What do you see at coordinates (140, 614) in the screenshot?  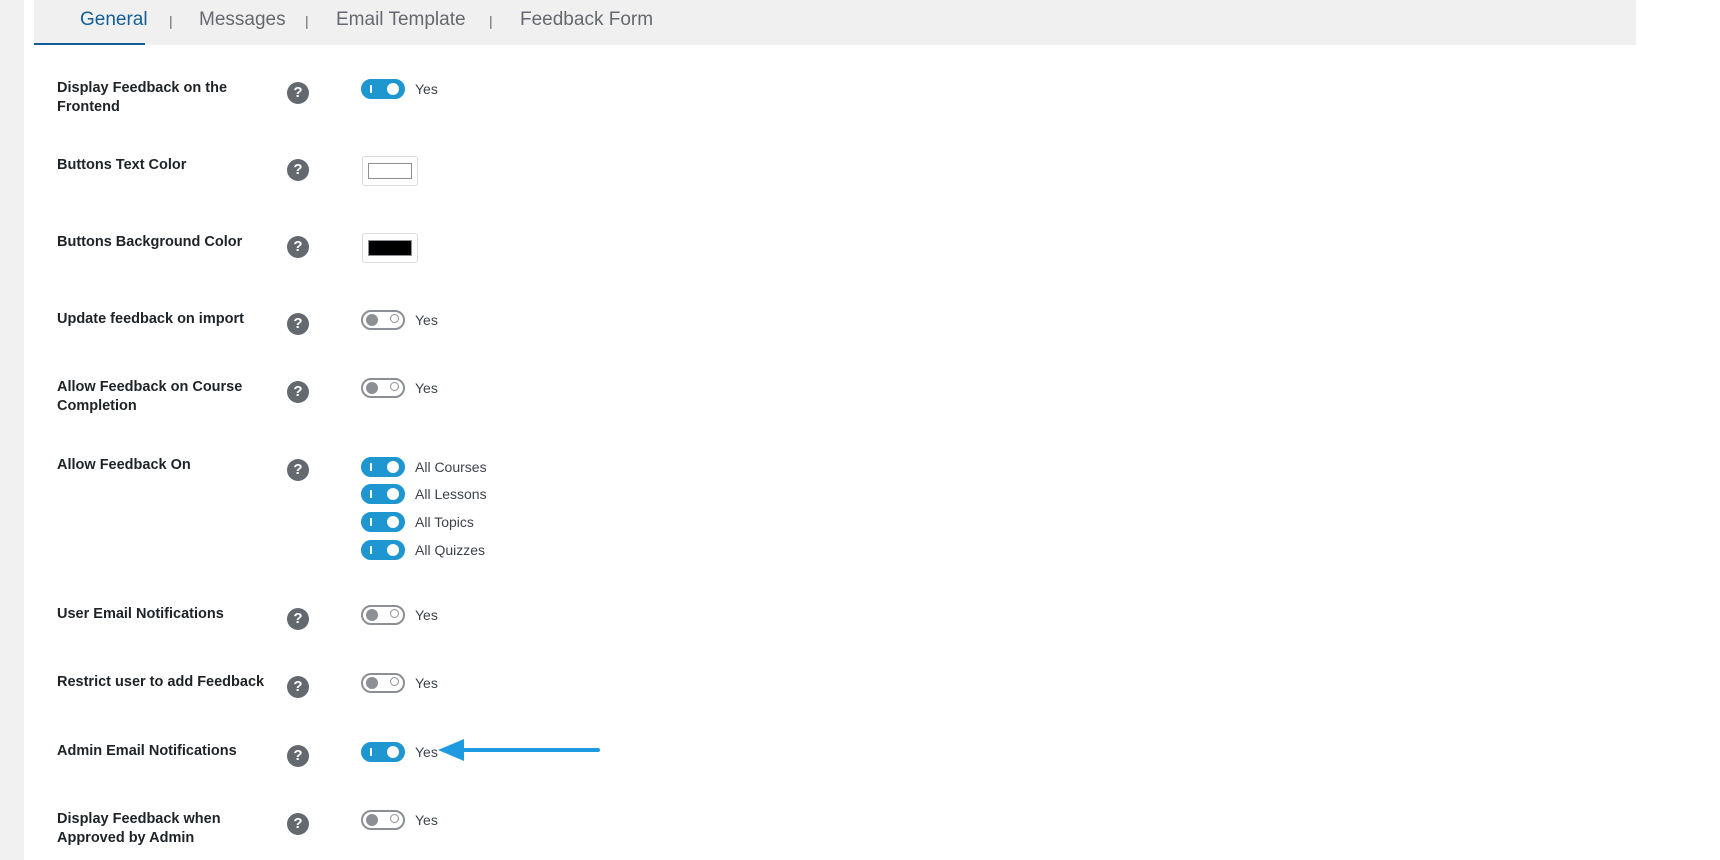 I see `user-email-notifications-label: User Email Notifications` at bounding box center [140, 614].